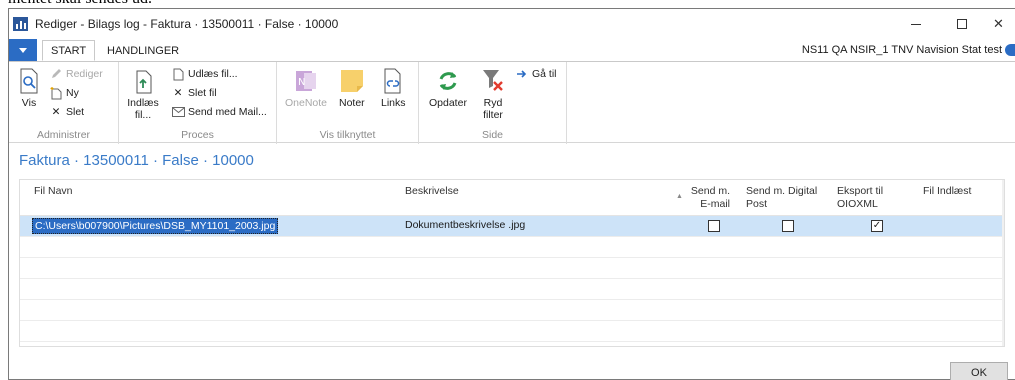 The width and height of the screenshot is (1015, 380). Describe the element at coordinates (63, 135) in the screenshot. I see `group-label-administrer: Administrer` at that location.